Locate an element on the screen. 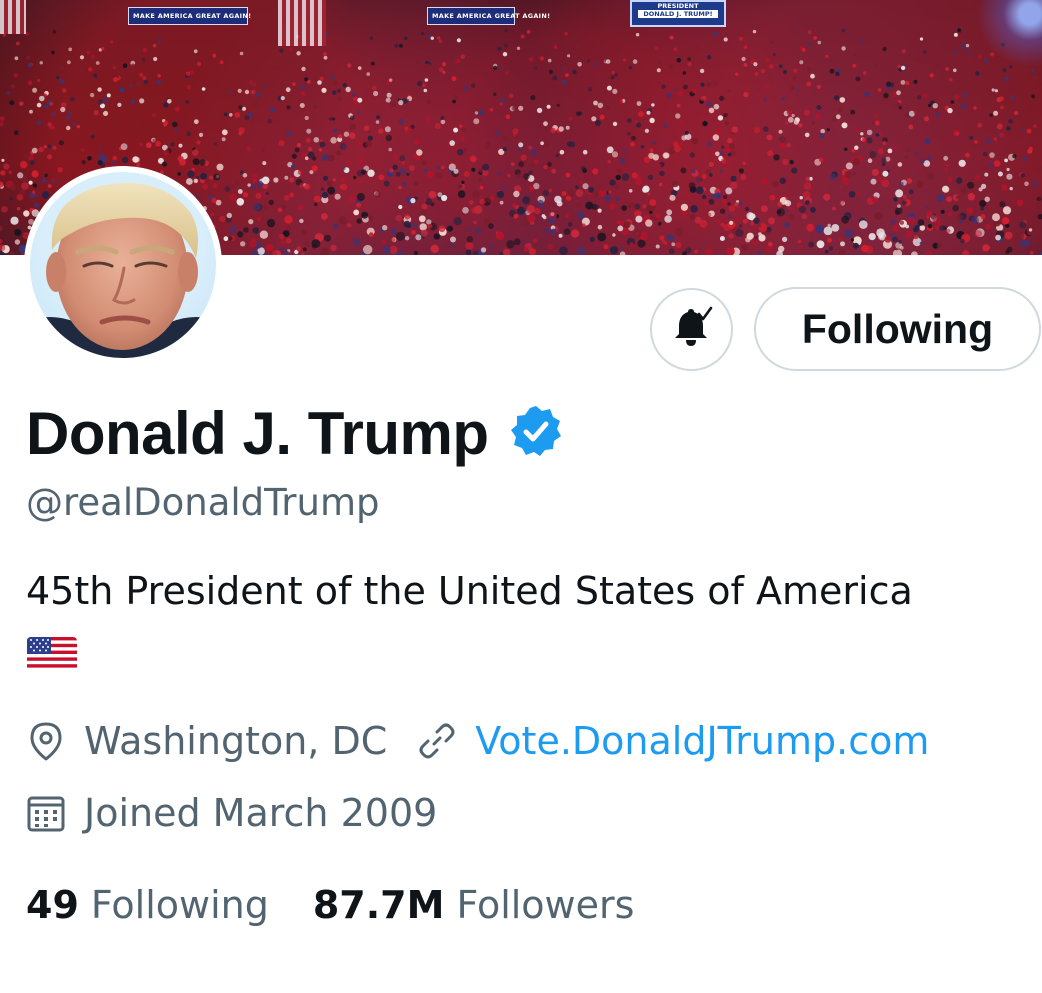 Image resolution: width=1042 pixels, height=993 pixels. flag-us-icon is located at coordinates (52, 656).